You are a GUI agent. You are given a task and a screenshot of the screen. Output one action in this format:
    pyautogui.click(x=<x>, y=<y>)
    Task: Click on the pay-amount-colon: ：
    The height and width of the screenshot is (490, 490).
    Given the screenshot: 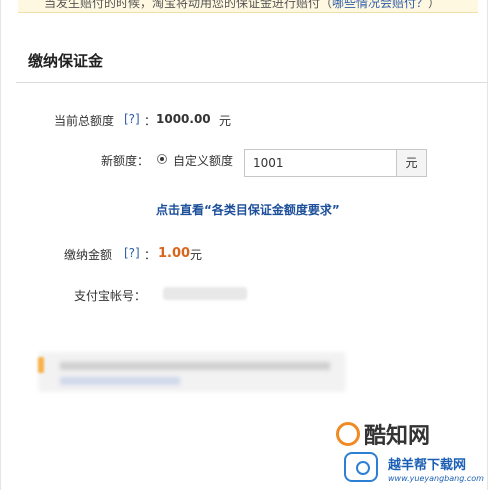 What is the action you would take?
    pyautogui.click(x=150, y=255)
    